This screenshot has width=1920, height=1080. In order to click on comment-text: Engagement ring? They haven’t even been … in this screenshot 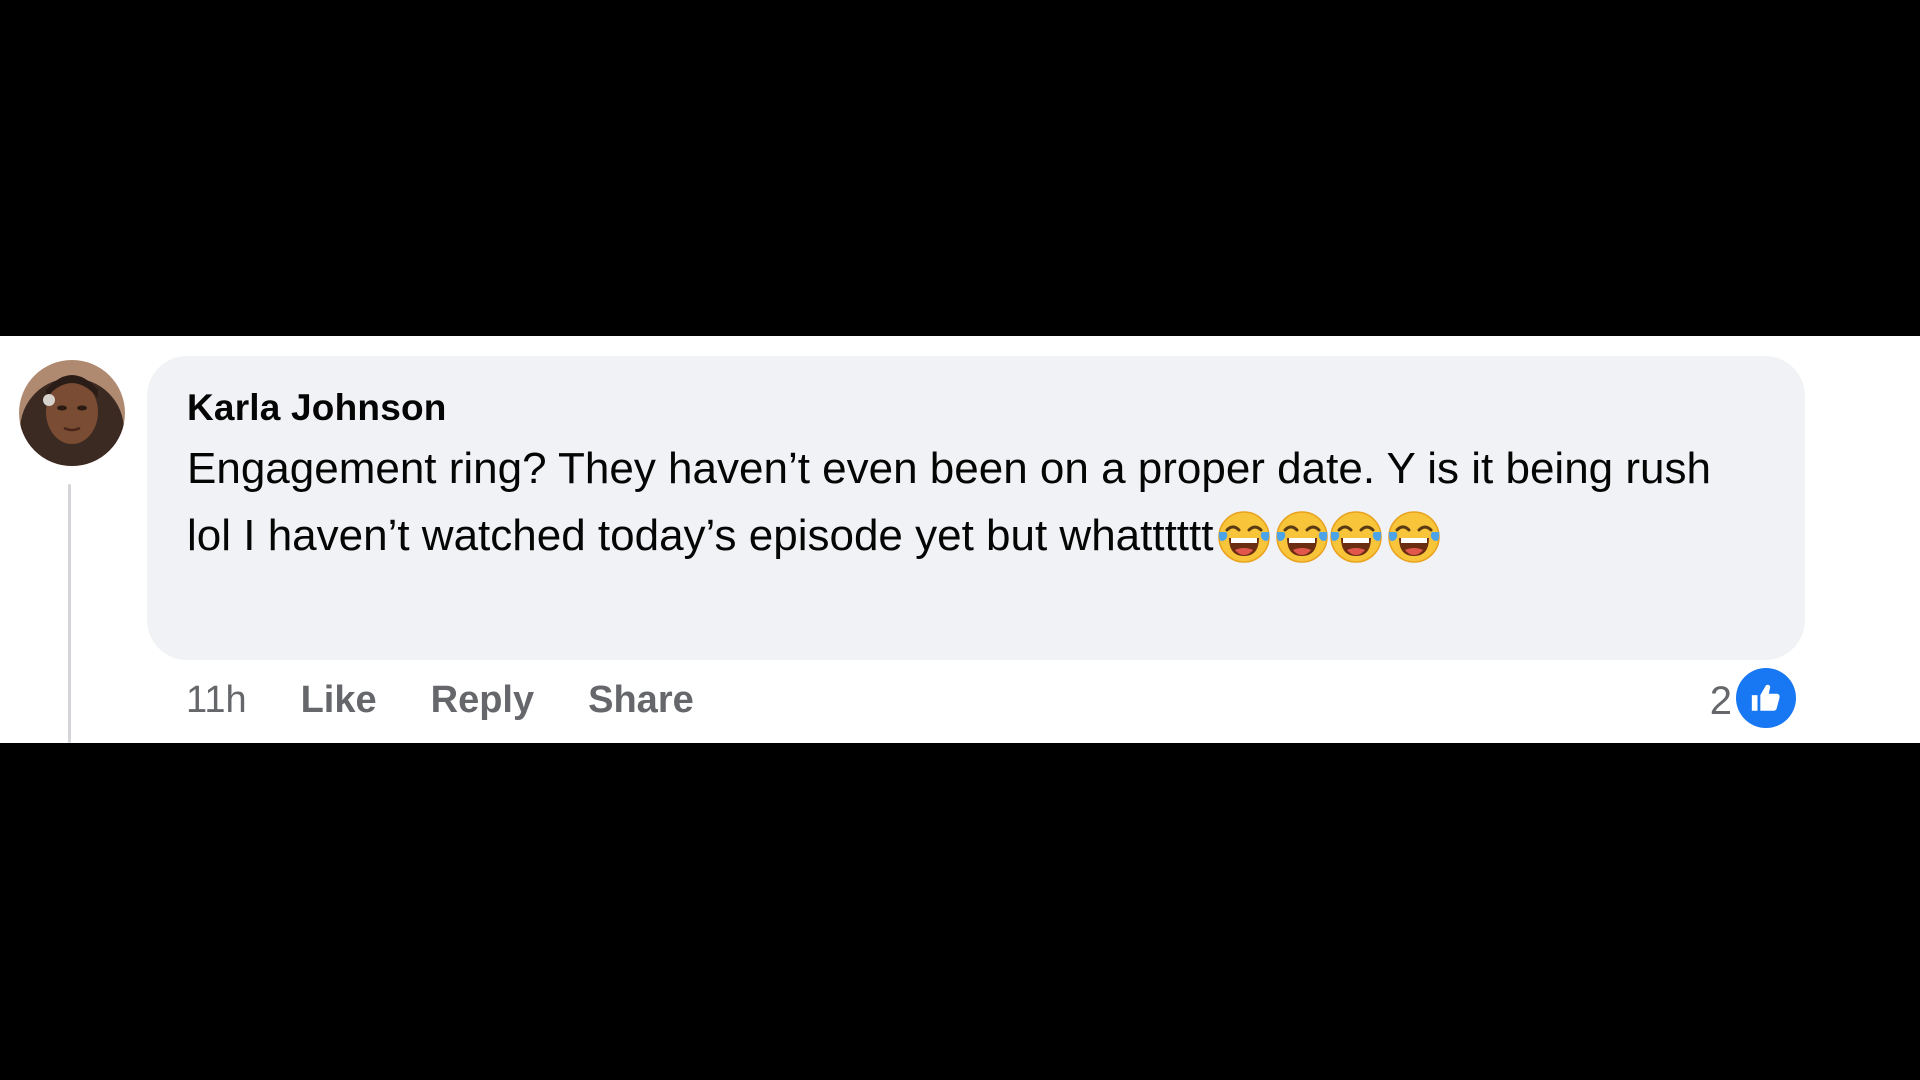, I will do `click(949, 502)`.